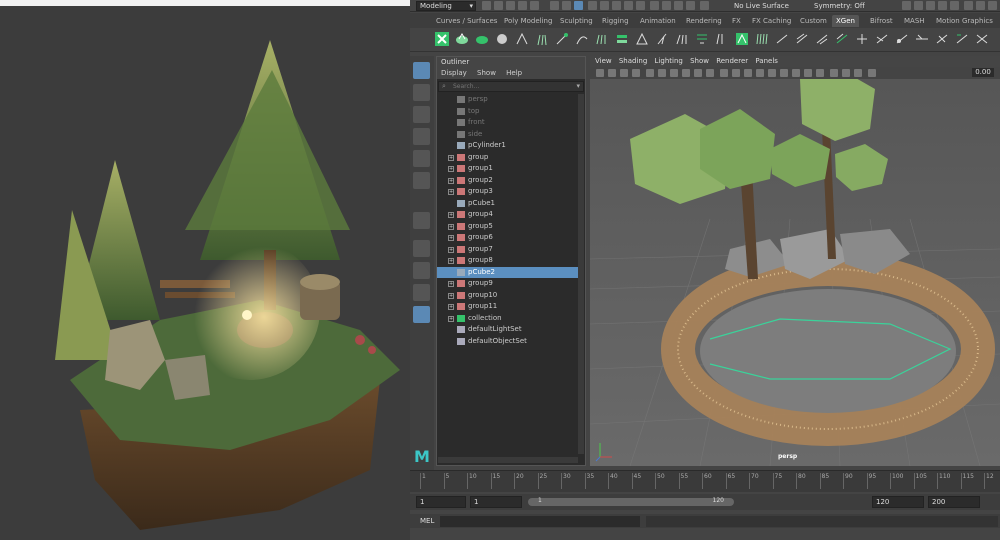 The height and width of the screenshot is (540, 1000). Describe the element at coordinates (650, 73) in the screenshot. I see `grid-icon` at that location.